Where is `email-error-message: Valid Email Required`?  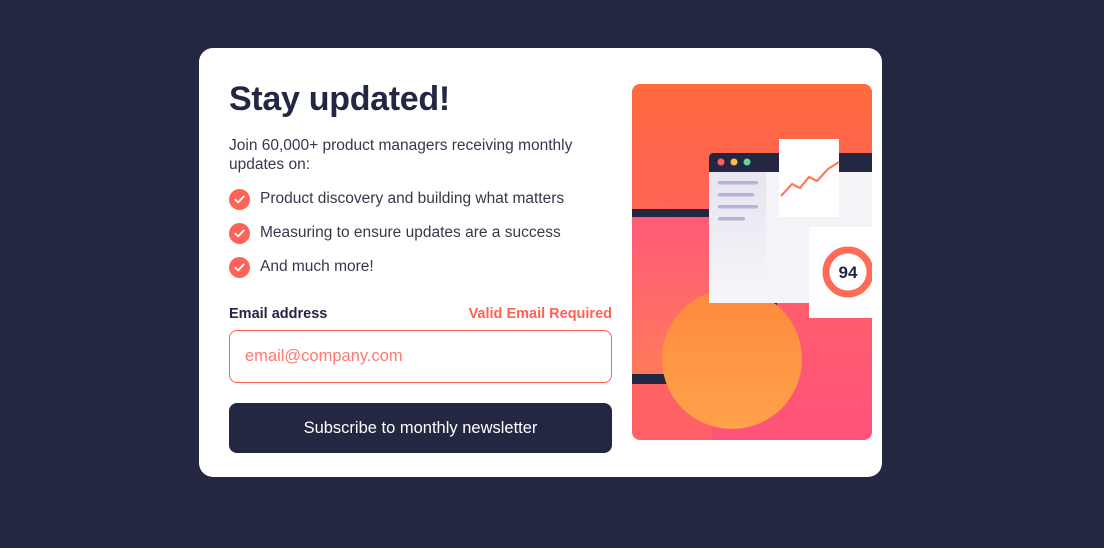
email-error-message: Valid Email Required is located at coordinates (540, 314).